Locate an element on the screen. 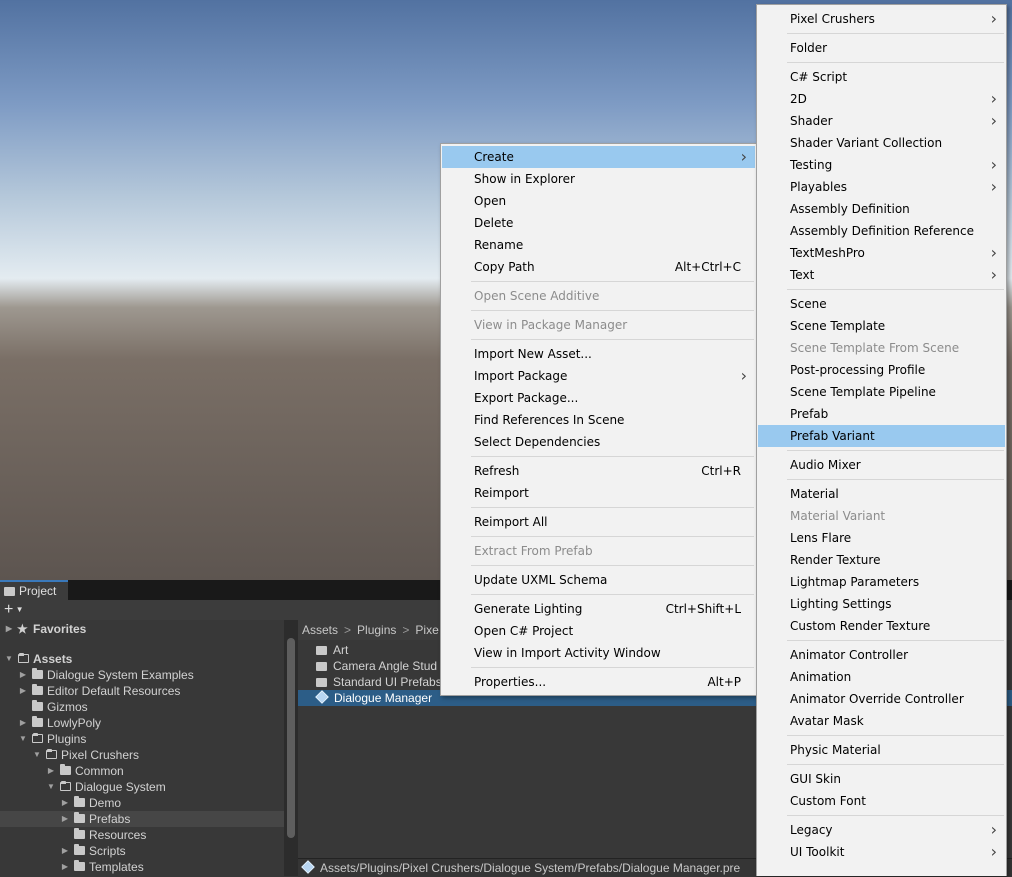 The height and width of the screenshot is (877, 1012). menu-item-legacy: Legacy › is located at coordinates (881, 830).